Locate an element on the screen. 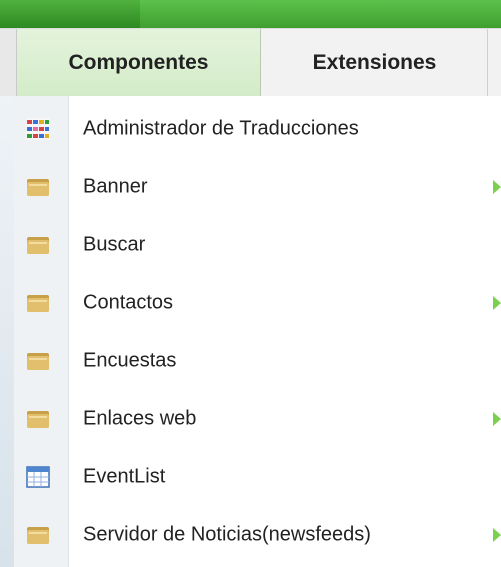 This screenshot has height=567, width=501. menu-item-label: EventList is located at coordinates (124, 476).